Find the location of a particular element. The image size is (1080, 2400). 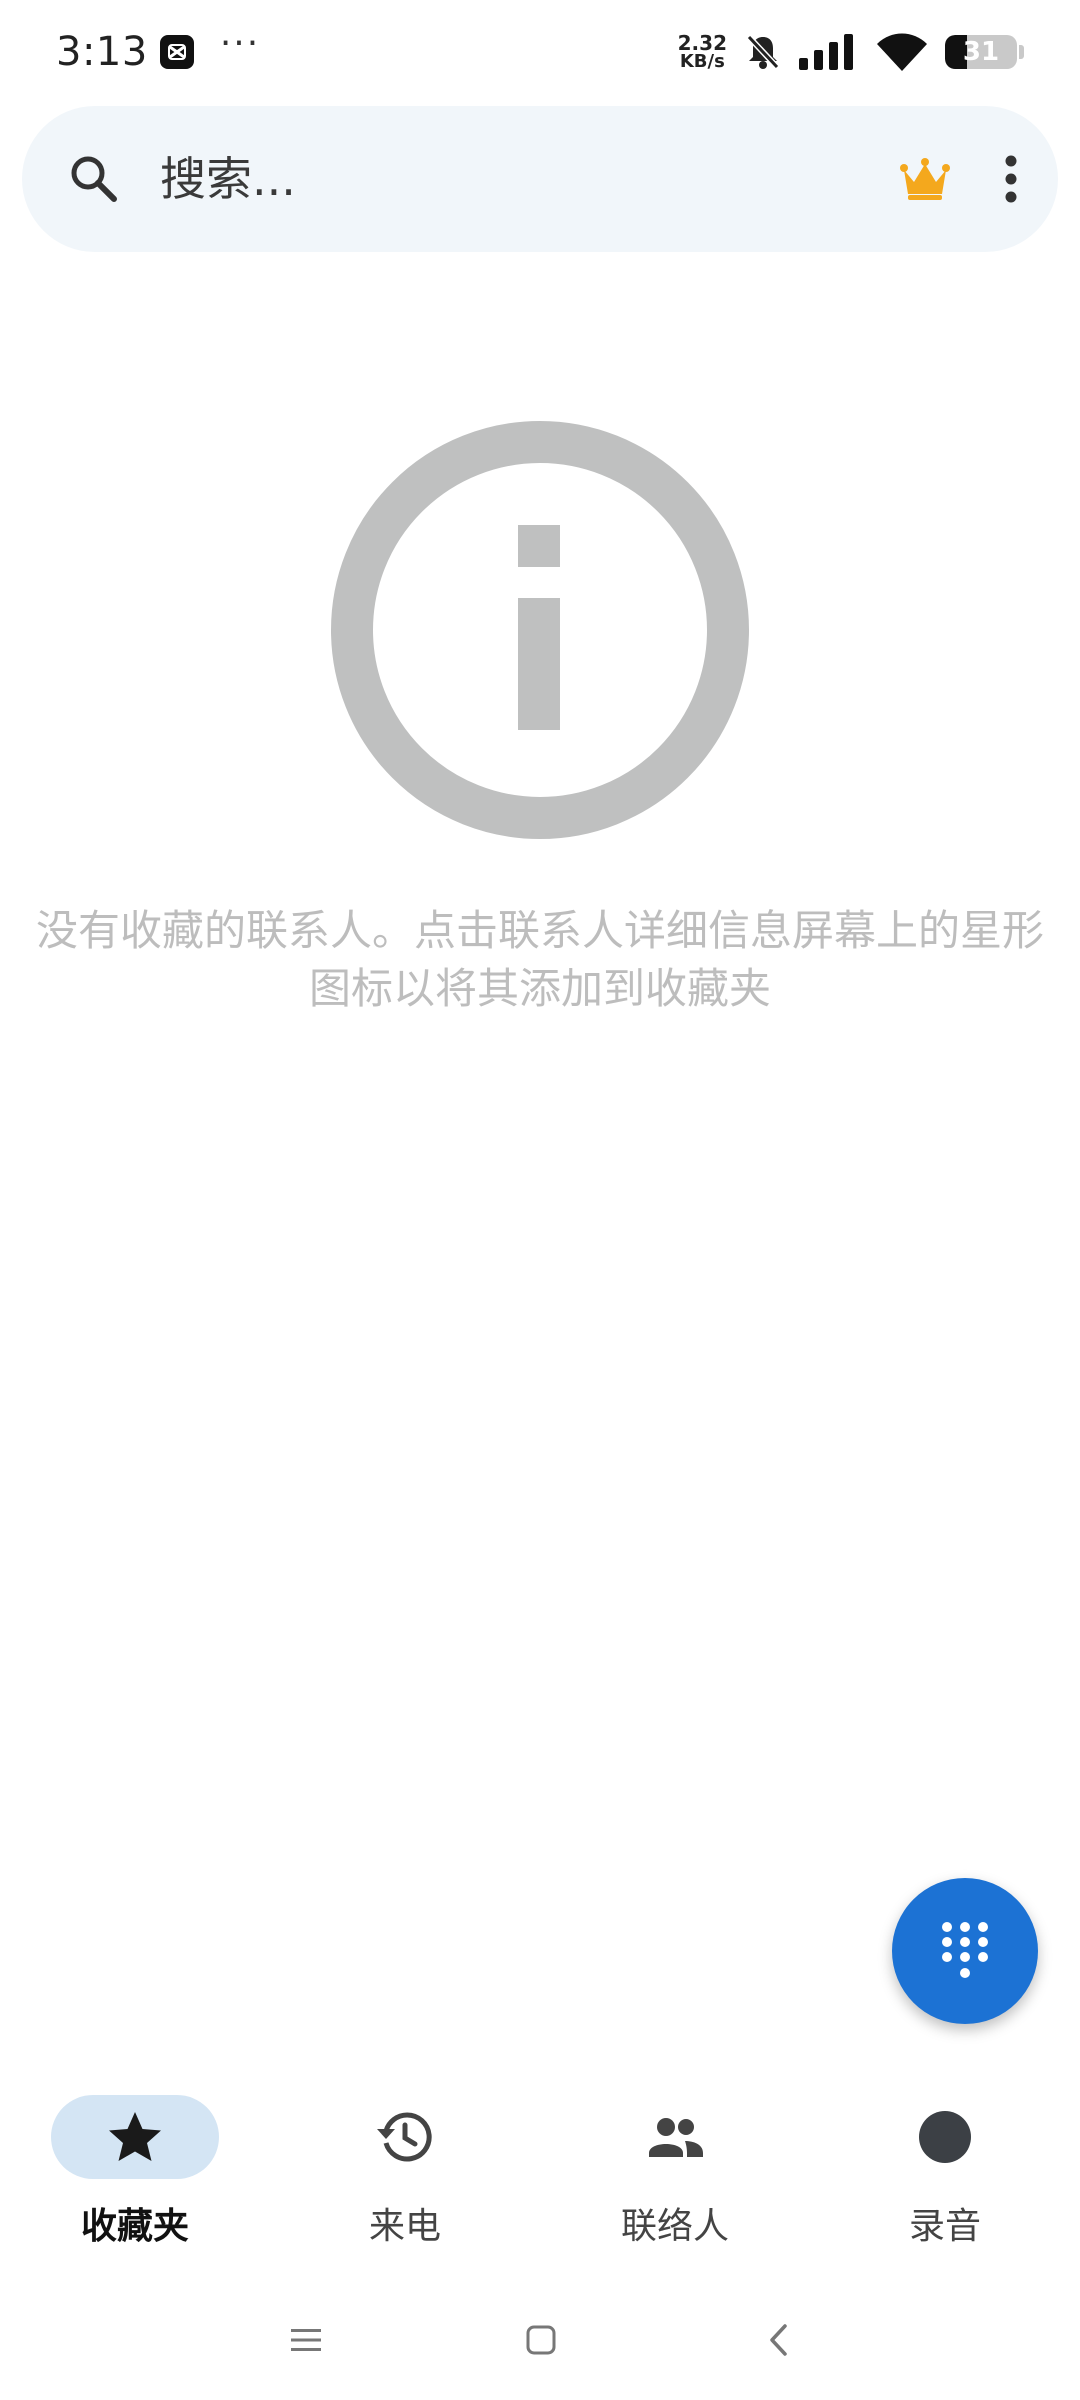

crown-icon is located at coordinates (925, 179).